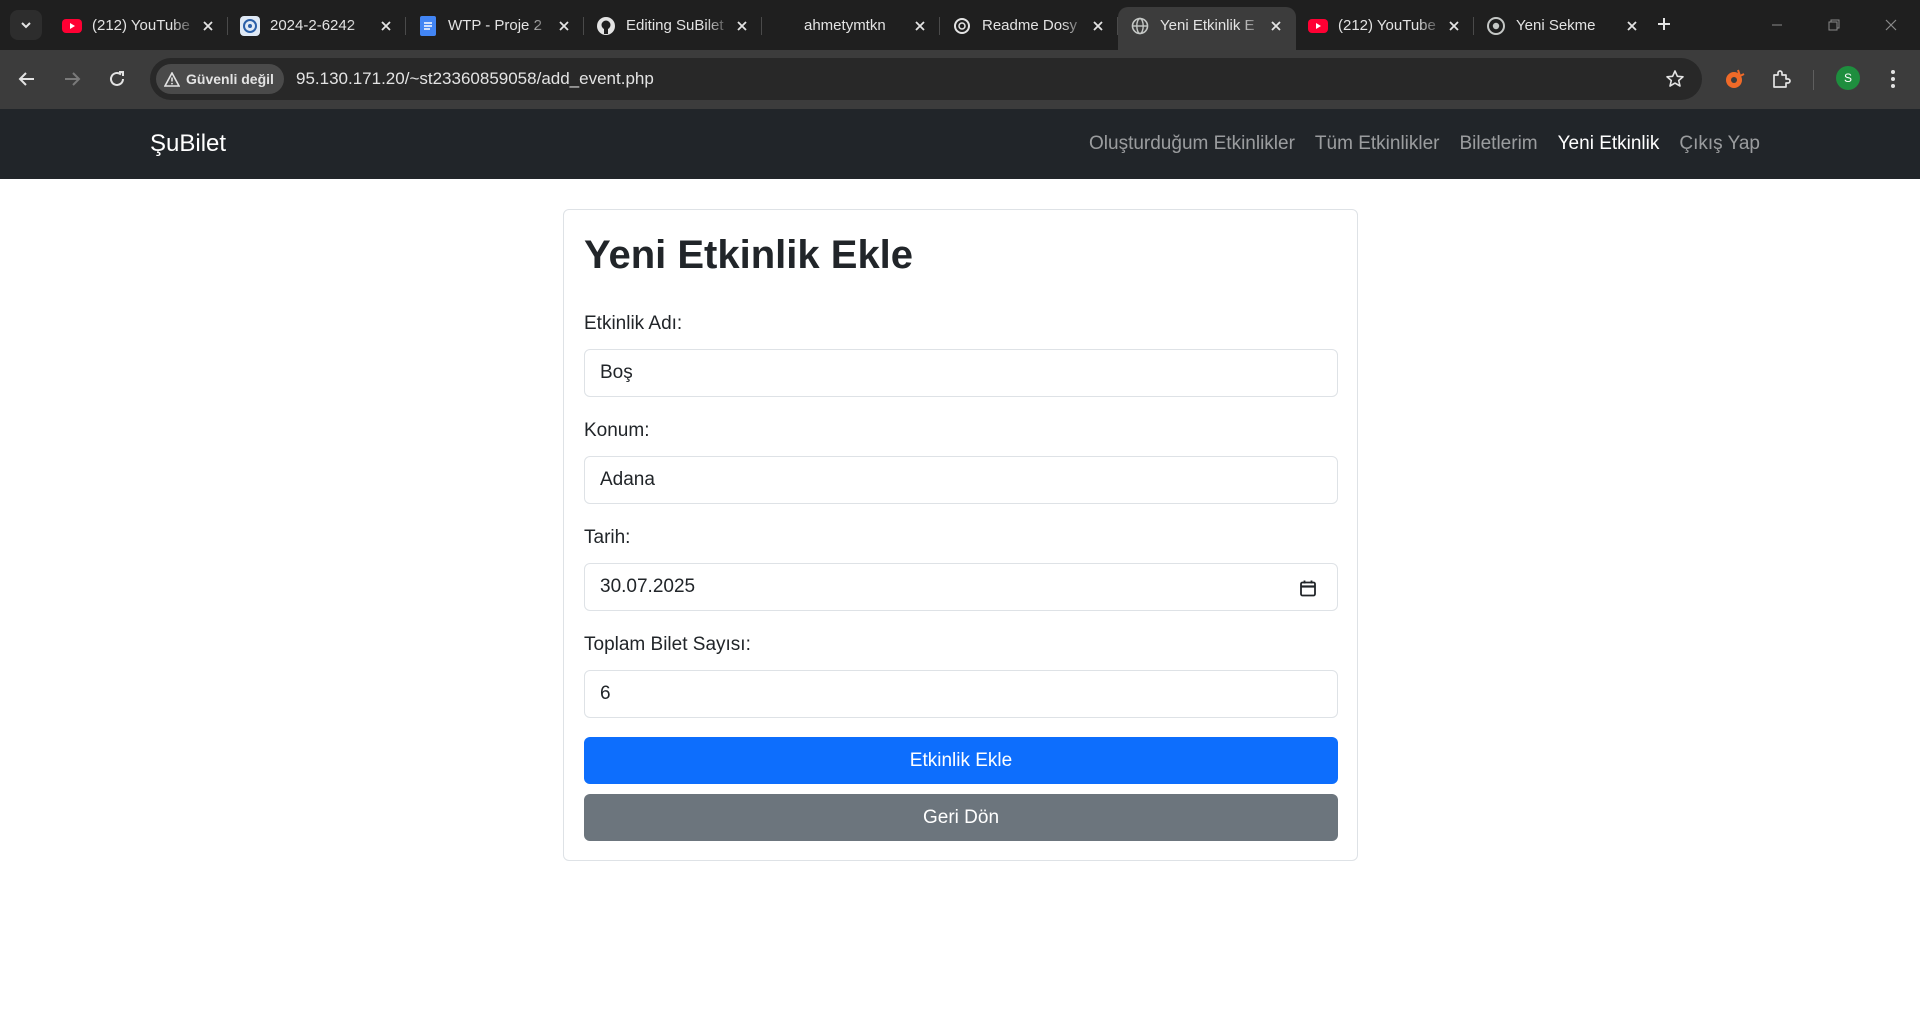 This screenshot has height=1020, width=1920. What do you see at coordinates (1140, 26) in the screenshot?
I see `globe-icon` at bounding box center [1140, 26].